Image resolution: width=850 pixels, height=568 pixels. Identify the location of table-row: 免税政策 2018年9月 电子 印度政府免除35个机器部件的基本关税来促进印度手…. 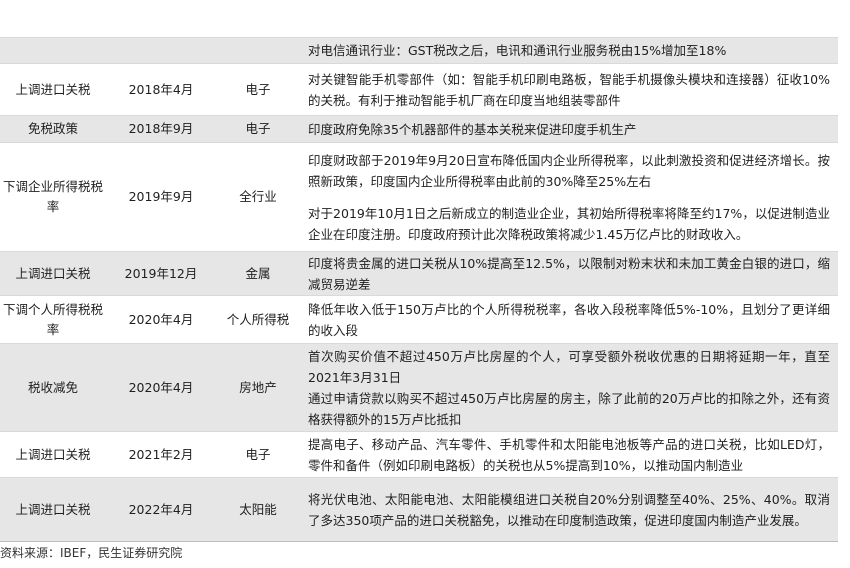
(419, 128).